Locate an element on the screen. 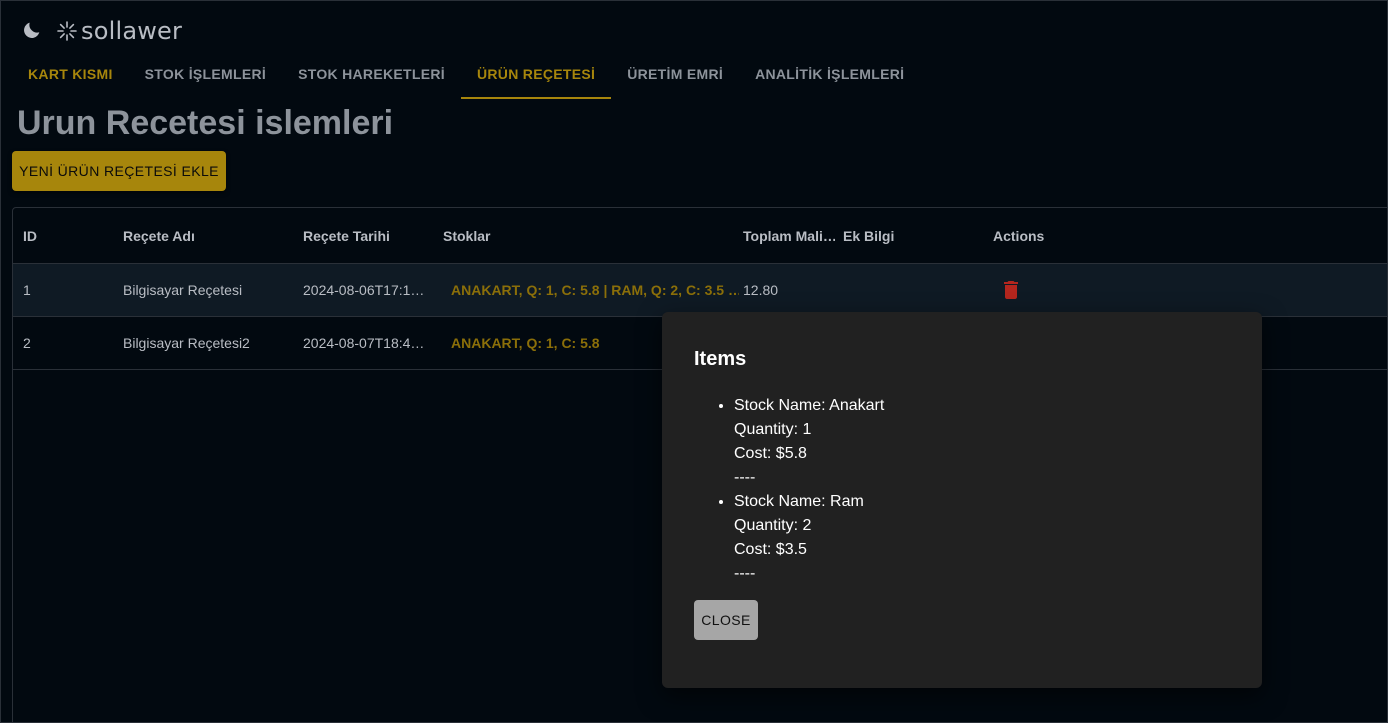 The height and width of the screenshot is (723, 1388). column-header-info: Ek Bilgi is located at coordinates (913, 235).